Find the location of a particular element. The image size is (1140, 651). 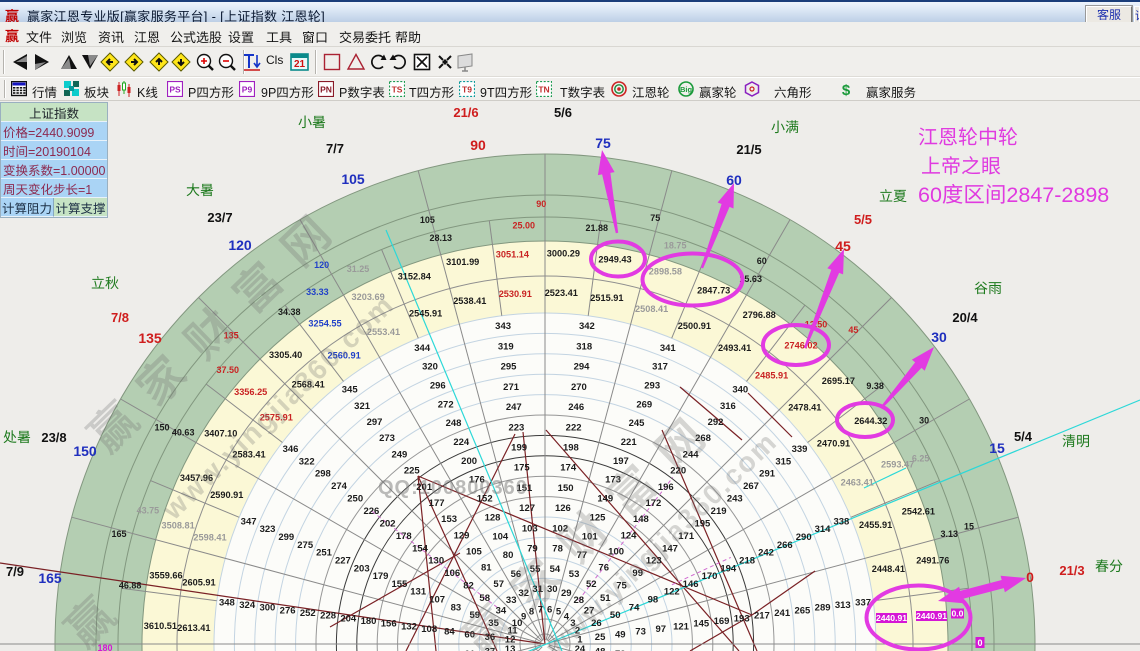

svg-text: 129 is located at coordinates (462, 535).